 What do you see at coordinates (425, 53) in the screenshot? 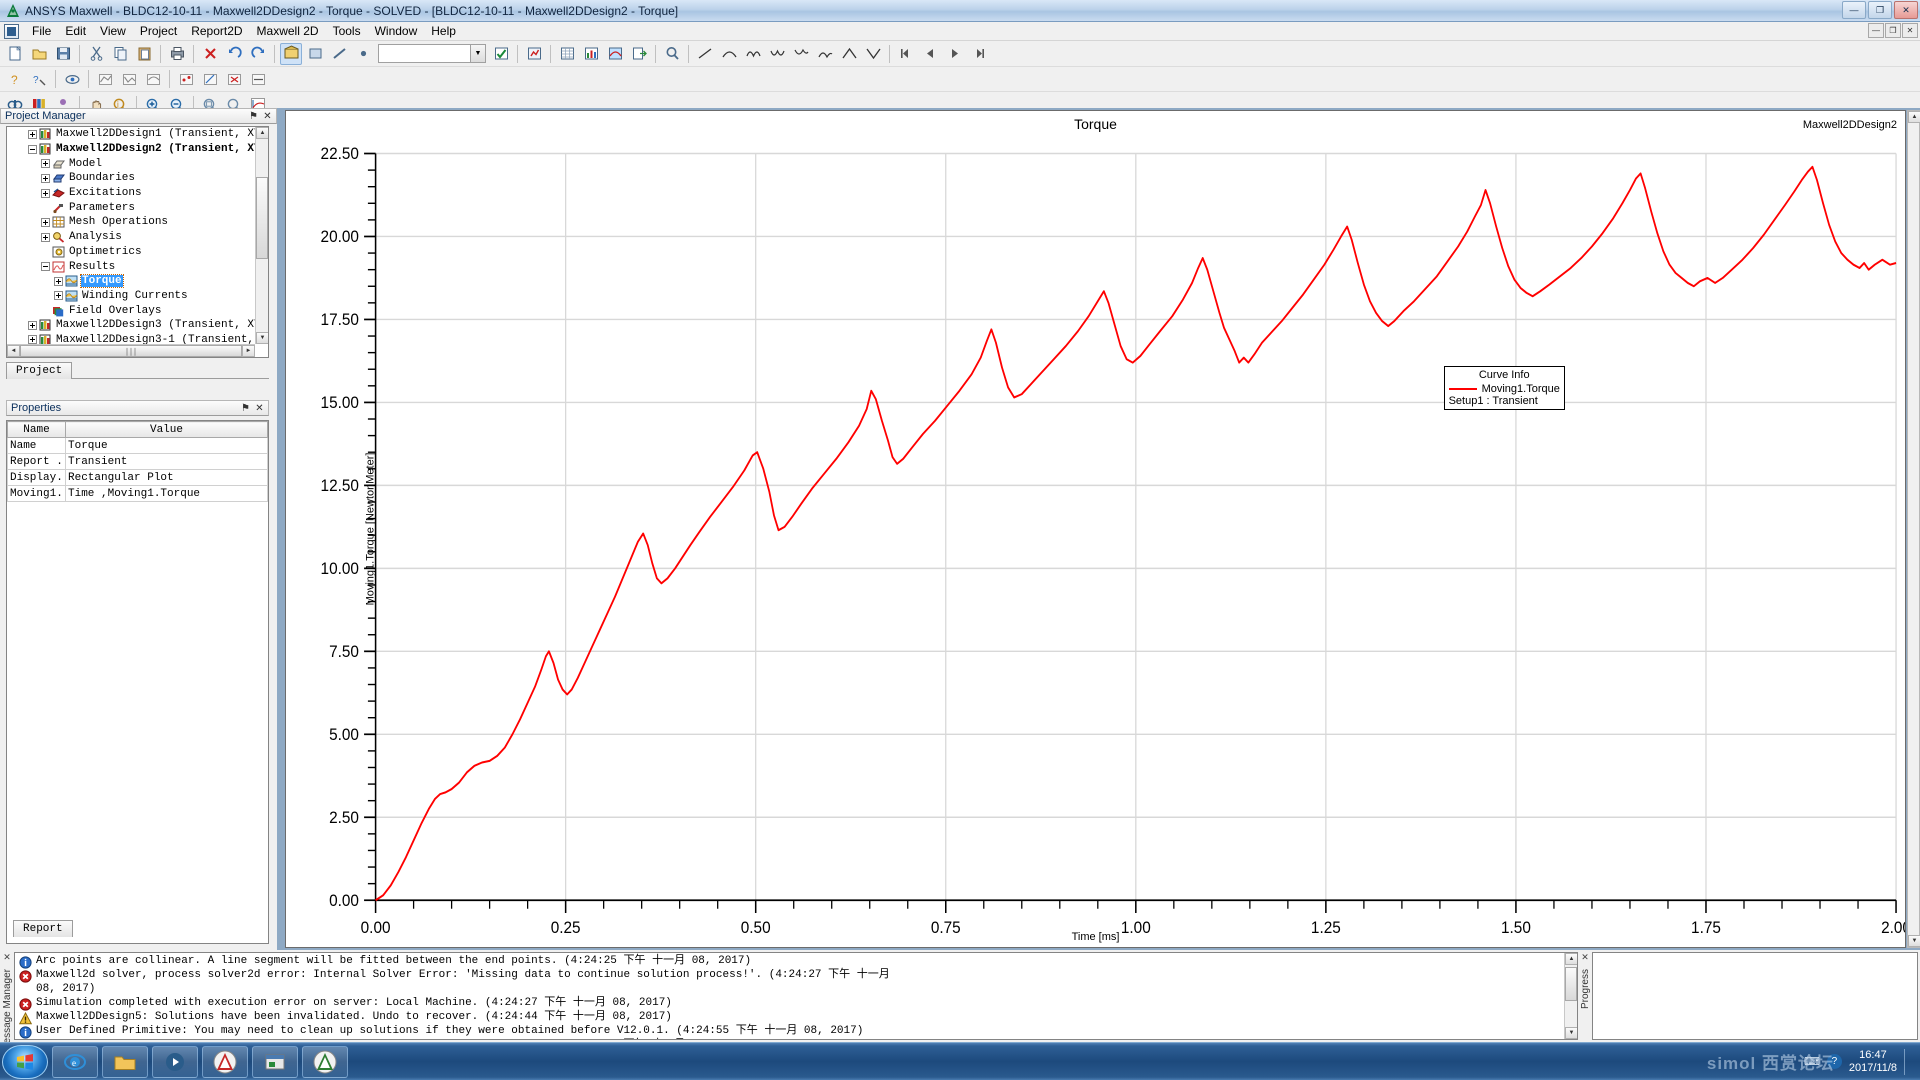
I see `variable-combo-input` at bounding box center [425, 53].